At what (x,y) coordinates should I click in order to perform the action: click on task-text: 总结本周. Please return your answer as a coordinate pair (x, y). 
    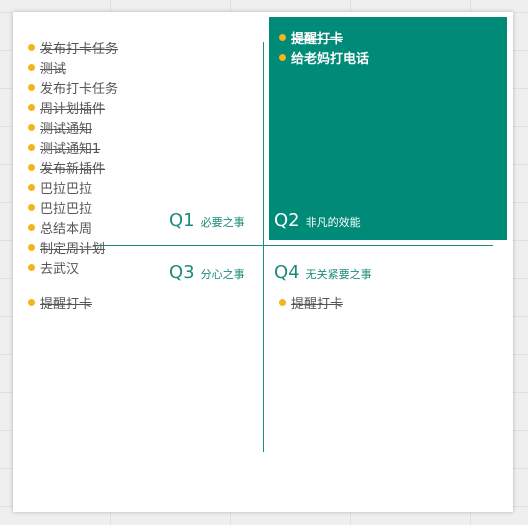
    Looking at the image, I should click on (66, 229).